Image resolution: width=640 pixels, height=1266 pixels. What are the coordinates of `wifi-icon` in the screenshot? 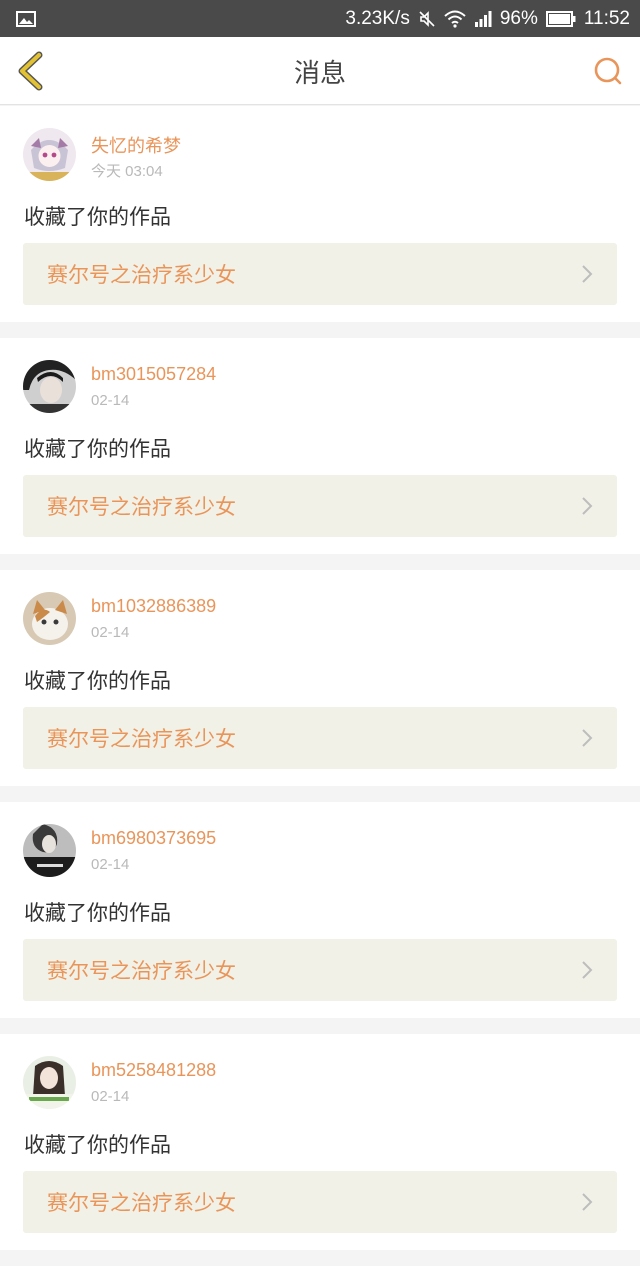 It's located at (455, 19).